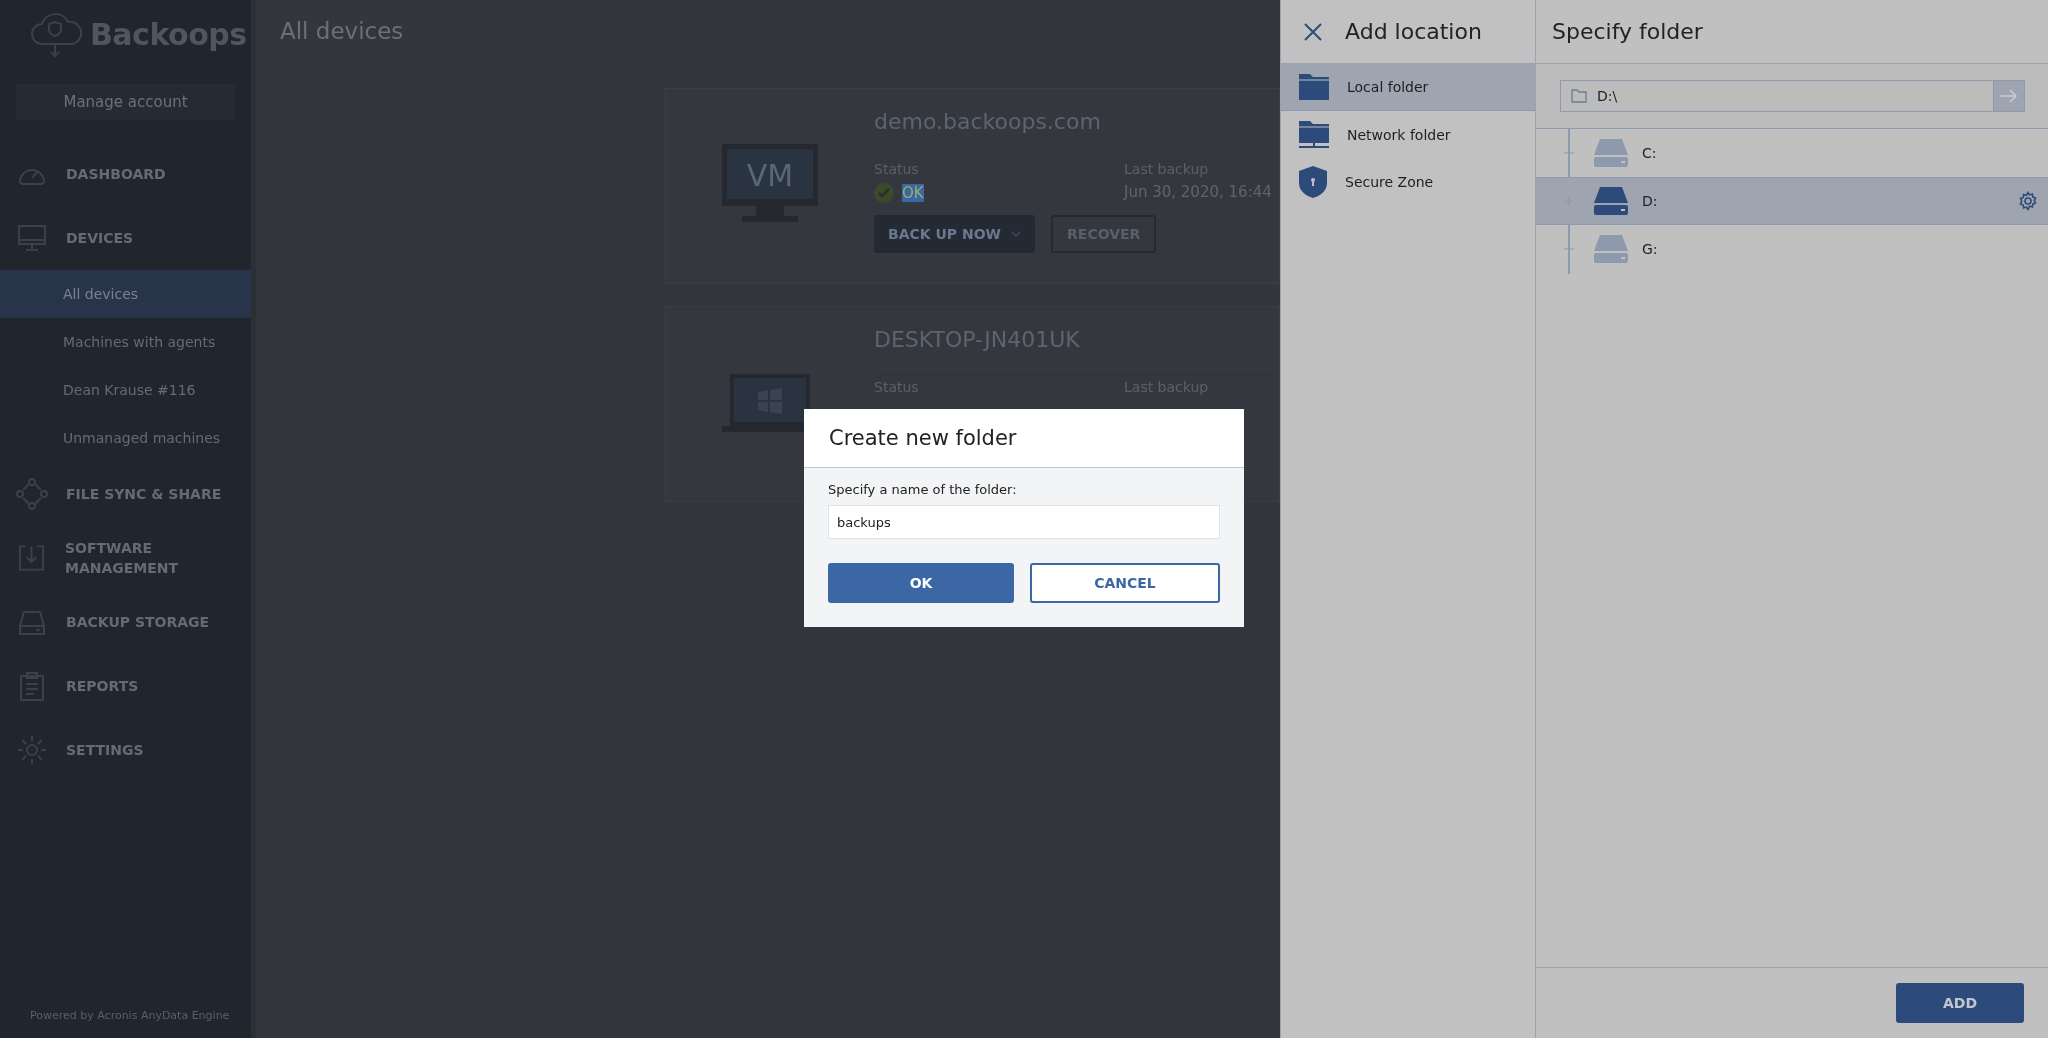 The width and height of the screenshot is (2048, 1038). I want to click on location-item: Local folder, so click(1408, 87).